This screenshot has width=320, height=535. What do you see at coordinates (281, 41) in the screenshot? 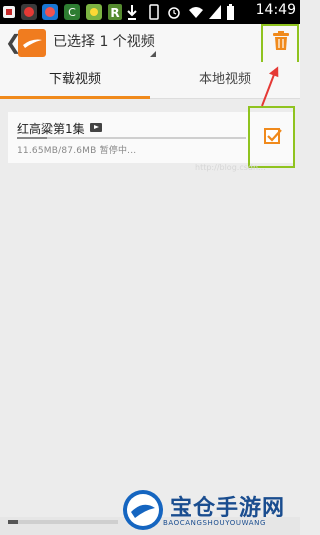
I see `trash-icon` at bounding box center [281, 41].